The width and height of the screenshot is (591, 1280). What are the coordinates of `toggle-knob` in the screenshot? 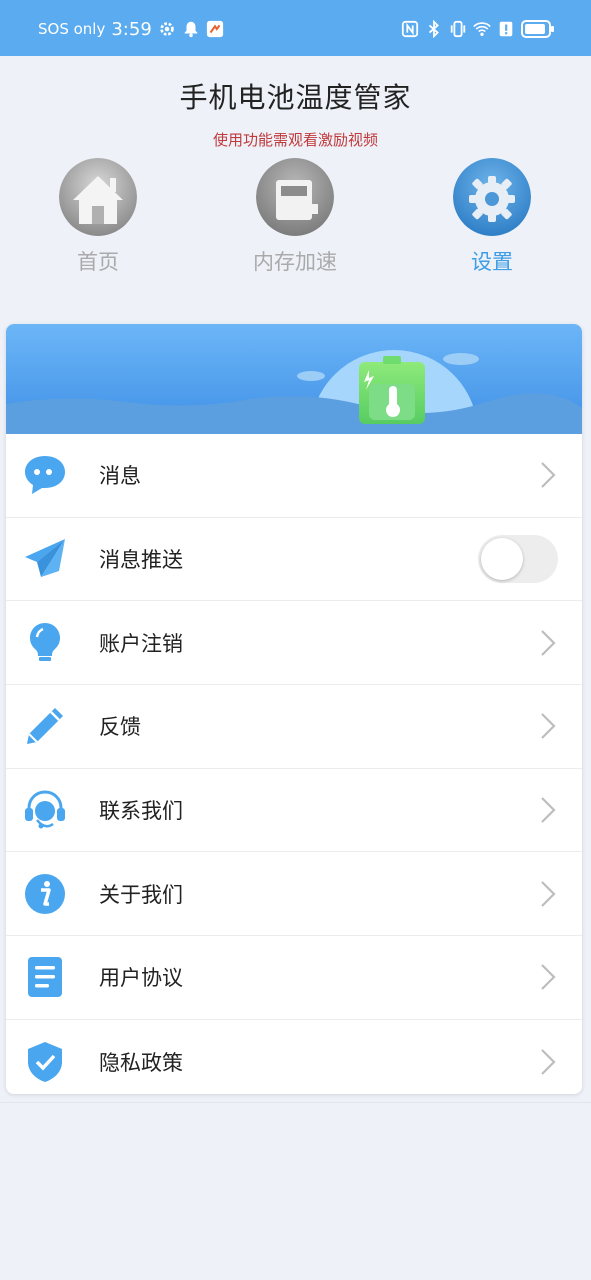 It's located at (502, 559).